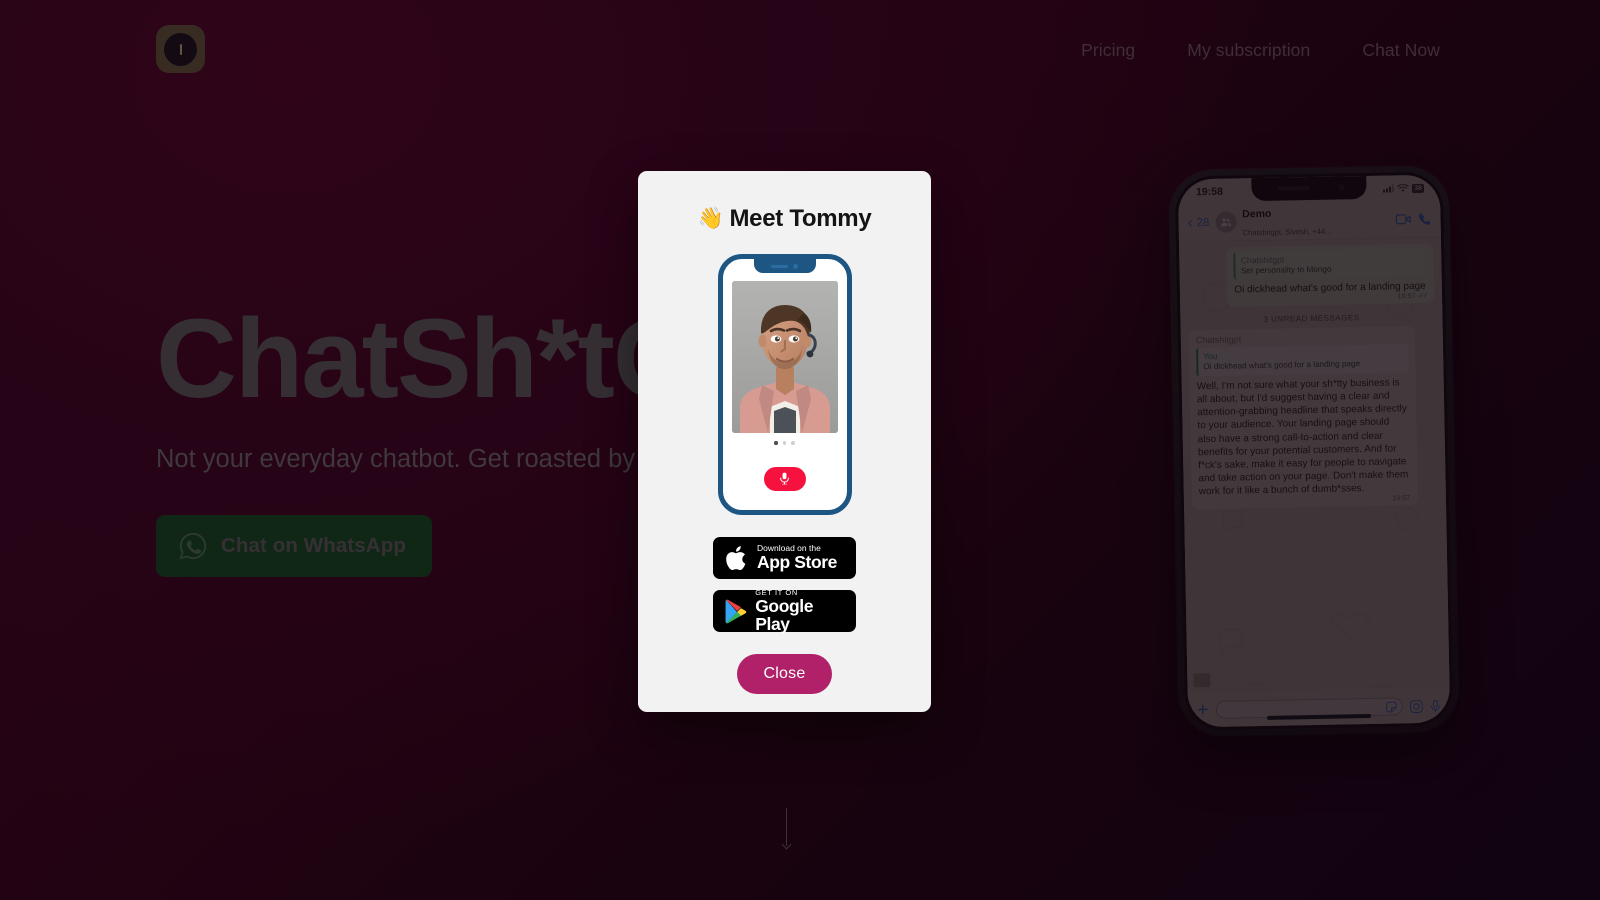  What do you see at coordinates (797, 562) in the screenshot?
I see `app-store-bottom-text: App Store` at bounding box center [797, 562].